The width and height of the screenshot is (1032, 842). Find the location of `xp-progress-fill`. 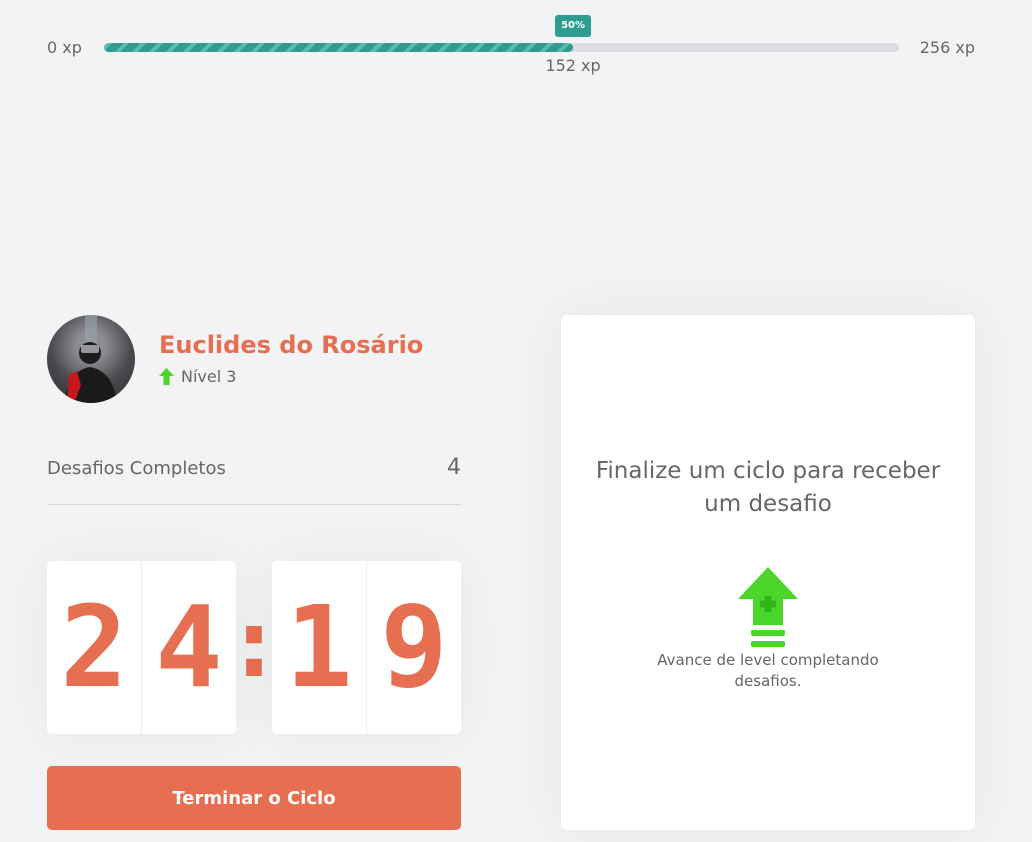

xp-progress-fill is located at coordinates (339, 47).